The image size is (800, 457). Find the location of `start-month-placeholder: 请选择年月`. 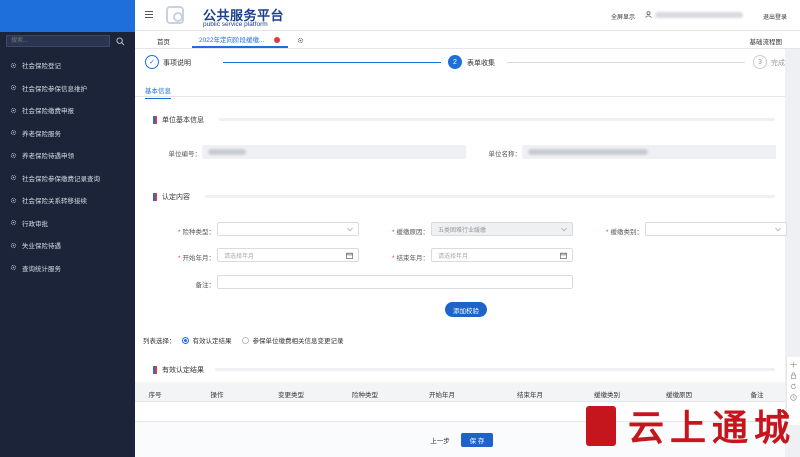

start-month-placeholder: 请选择年月 is located at coordinates (239, 256).